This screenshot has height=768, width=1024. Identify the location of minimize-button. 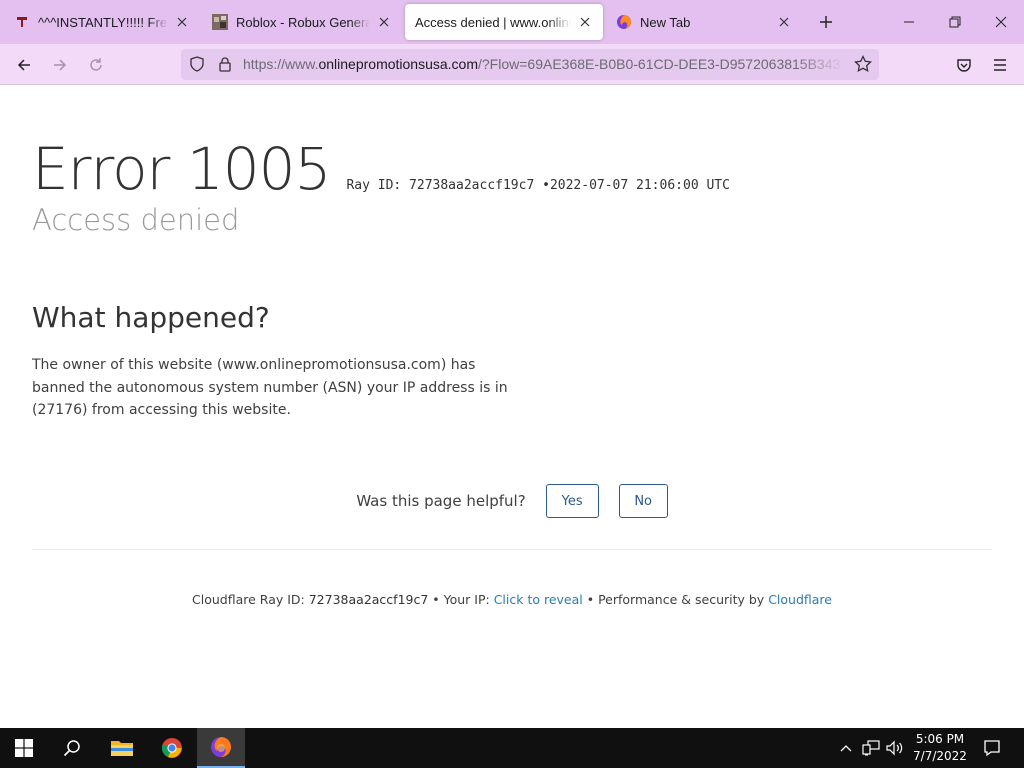
(909, 22).